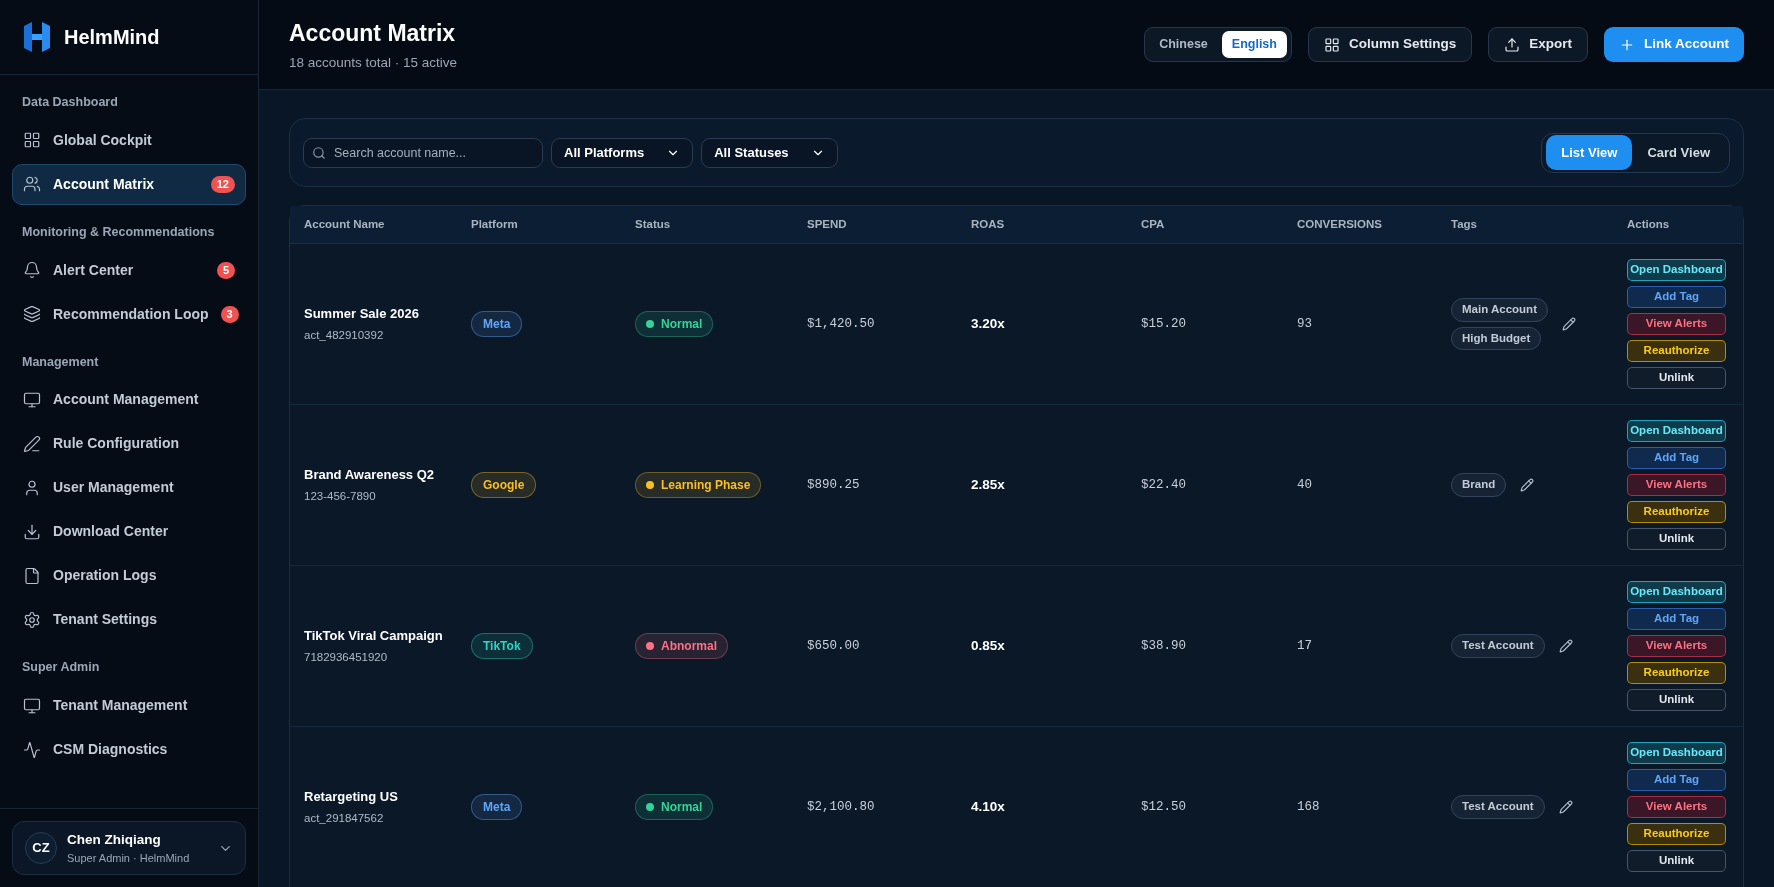  I want to click on nav-item: Operation Logs, so click(129, 576).